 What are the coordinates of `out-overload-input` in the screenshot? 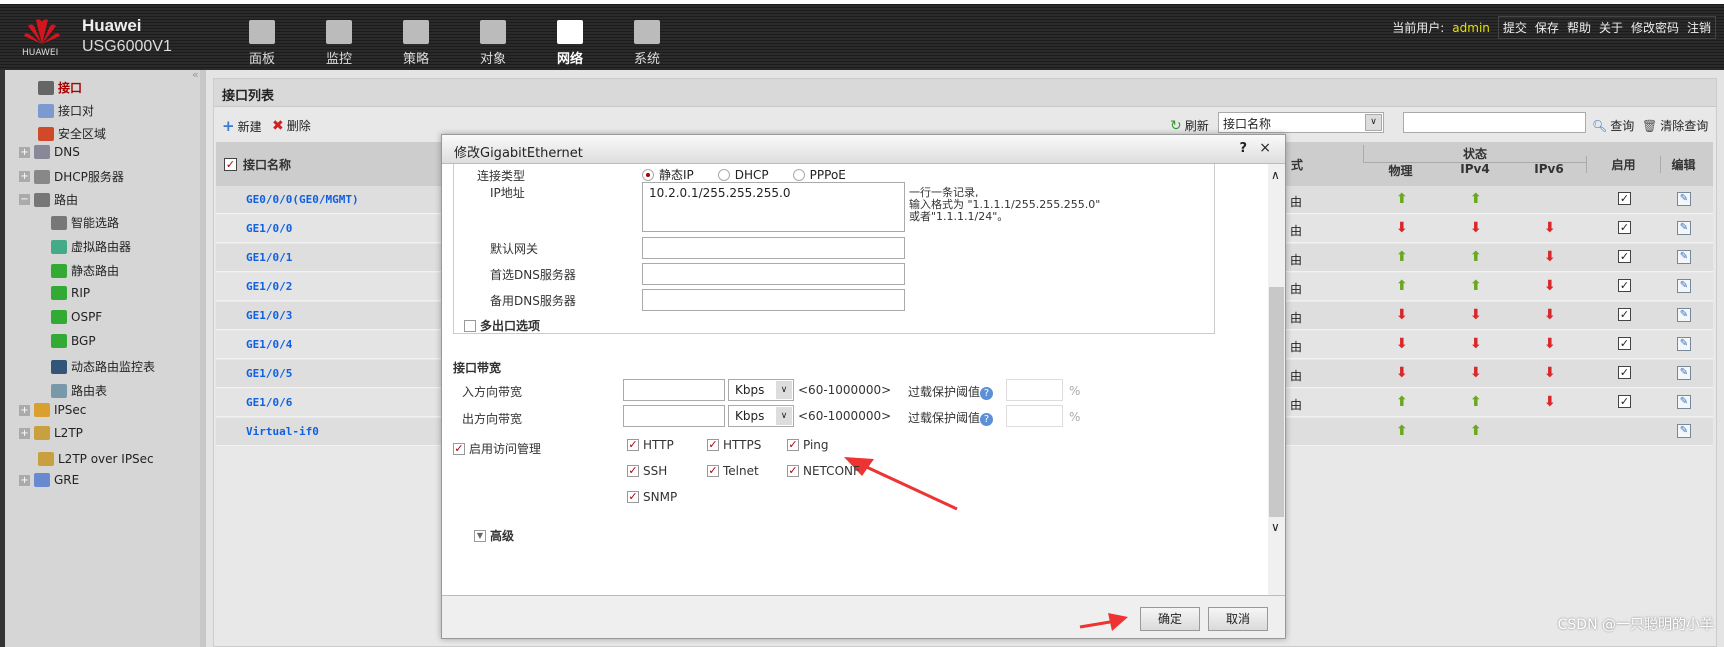 It's located at (1034, 416).